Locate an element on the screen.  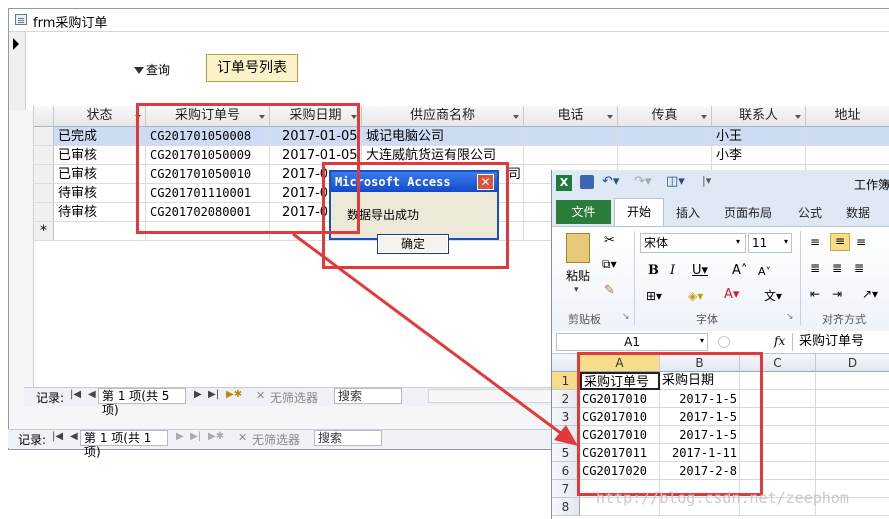
annotation-arrow-head is located at coordinates (566, 435).